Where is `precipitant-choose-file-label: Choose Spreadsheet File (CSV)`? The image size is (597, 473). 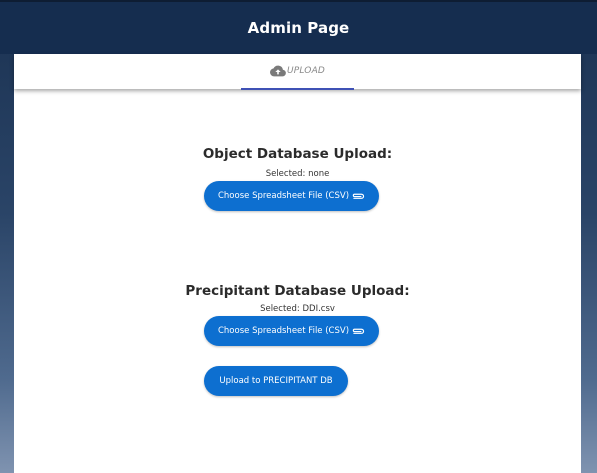
precipitant-choose-file-label: Choose Spreadsheet File (CSV) is located at coordinates (283, 331).